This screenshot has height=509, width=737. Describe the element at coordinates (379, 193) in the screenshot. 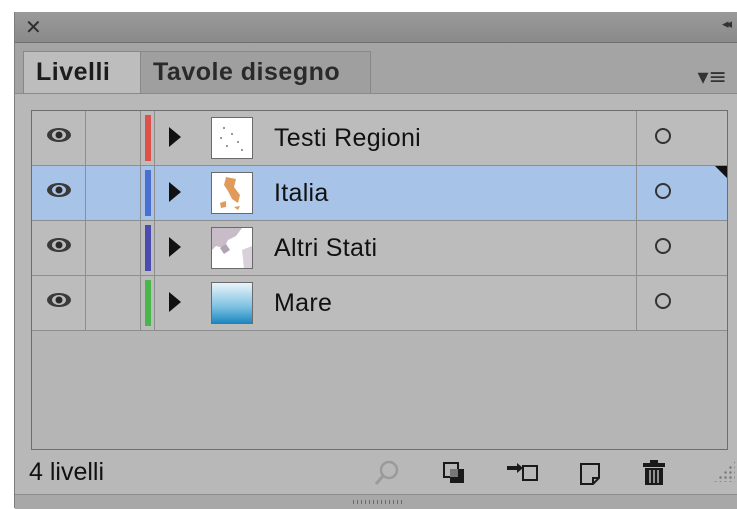

I see `layer-row-italia: Italia` at that location.